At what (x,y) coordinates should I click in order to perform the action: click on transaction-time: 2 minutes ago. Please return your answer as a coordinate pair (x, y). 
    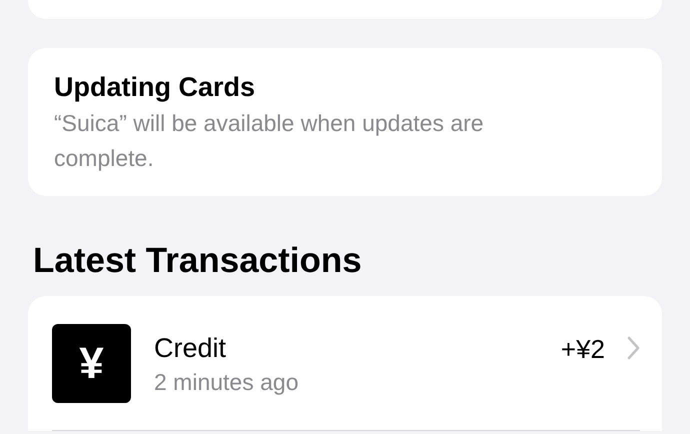
    Looking at the image, I should click on (227, 382).